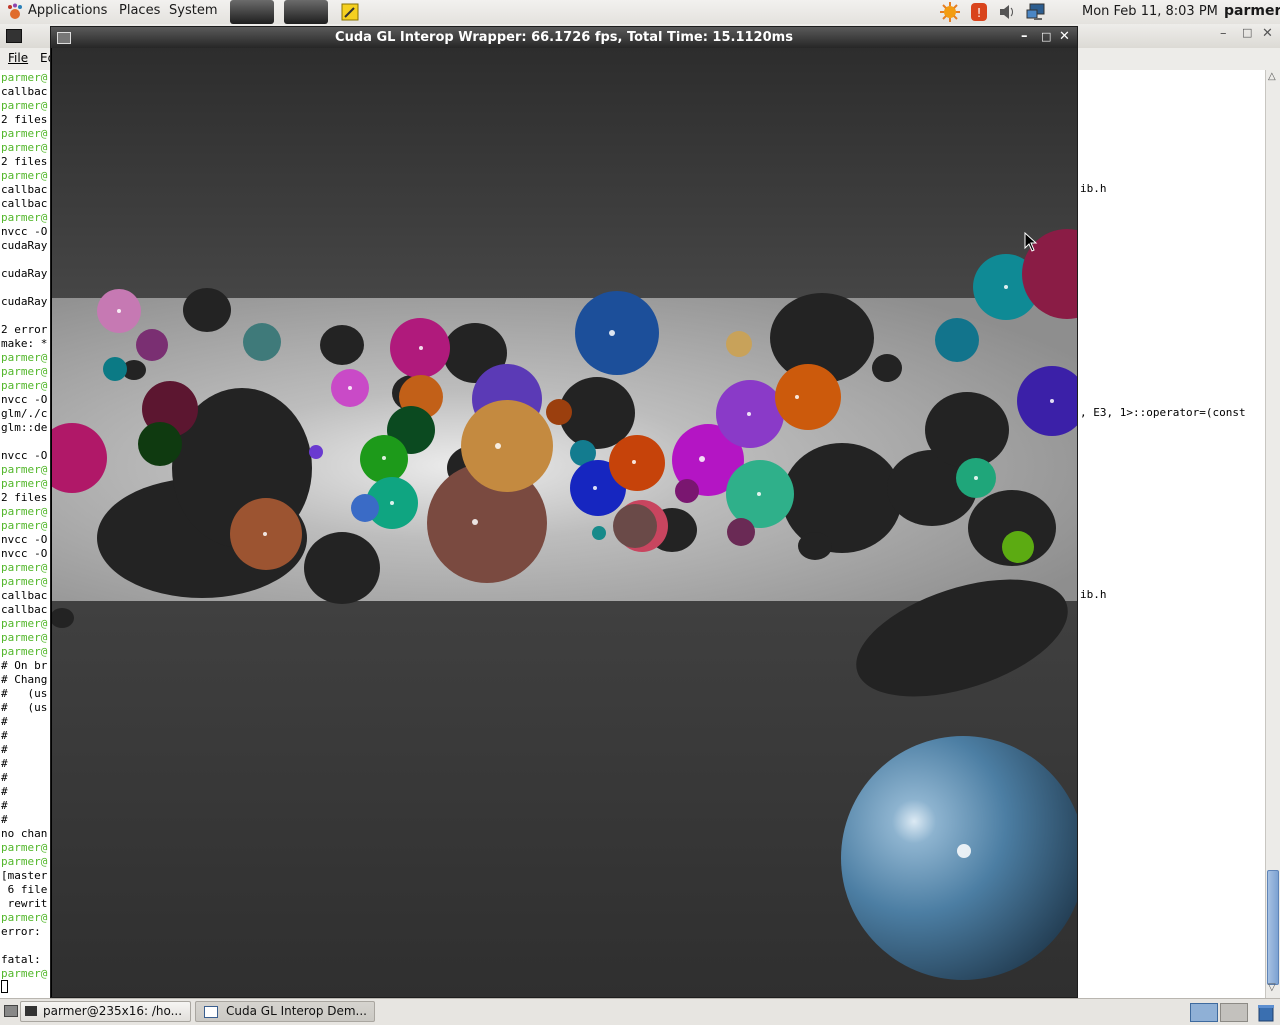 Image resolution: width=1280 pixels, height=1025 pixels. I want to click on scroll-up-icon: △, so click(1272, 76).